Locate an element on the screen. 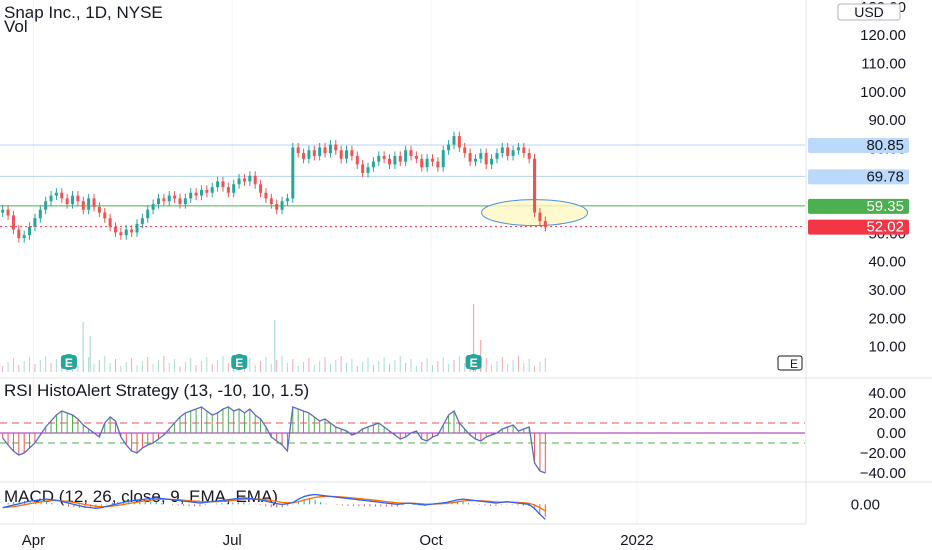 The width and height of the screenshot is (932, 550). price-axis-tick: 40.00 is located at coordinates (887, 262).